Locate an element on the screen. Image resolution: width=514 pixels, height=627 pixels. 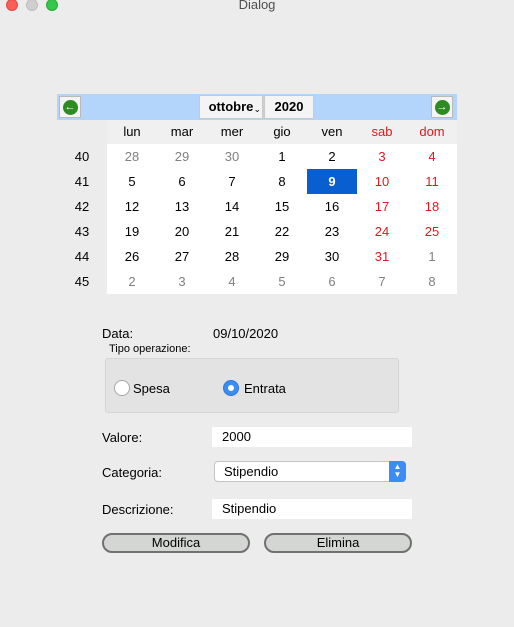
elimina-button: Elimina is located at coordinates (338, 543).